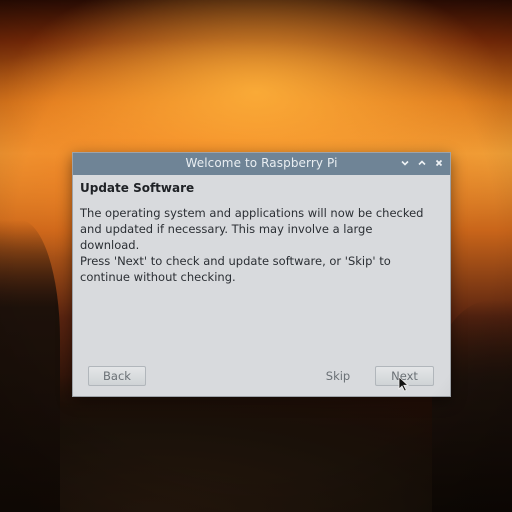 This screenshot has width=512, height=512. Describe the element at coordinates (137, 188) in the screenshot. I see `page-heading: Update Software` at that location.